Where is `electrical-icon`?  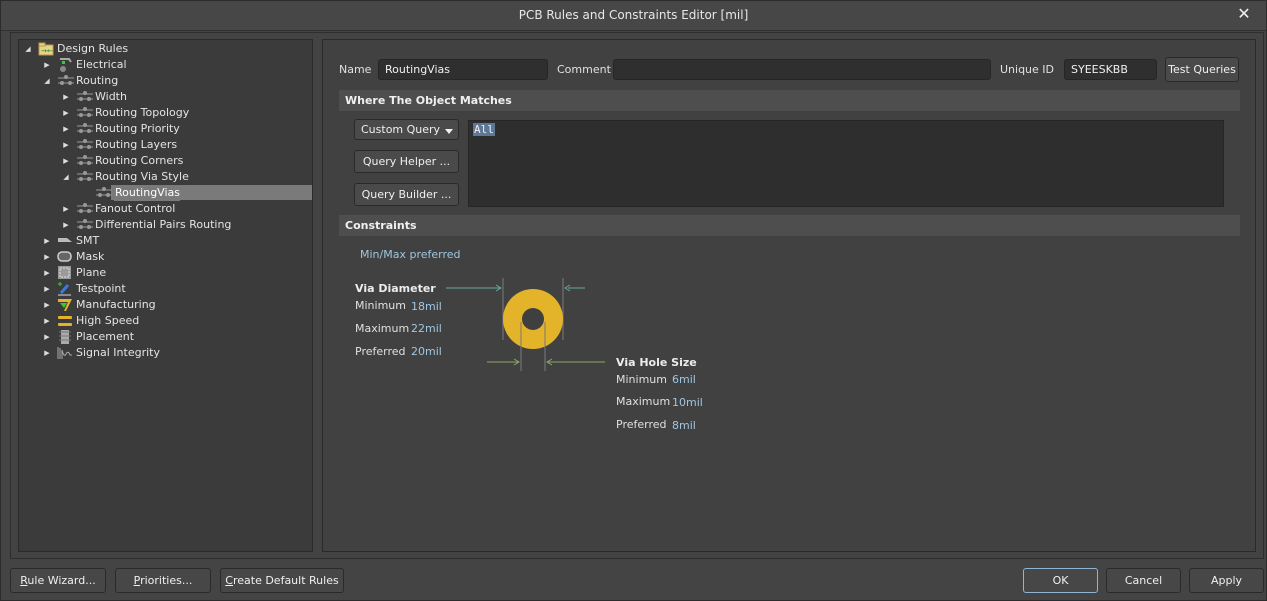
electrical-icon is located at coordinates (65, 65).